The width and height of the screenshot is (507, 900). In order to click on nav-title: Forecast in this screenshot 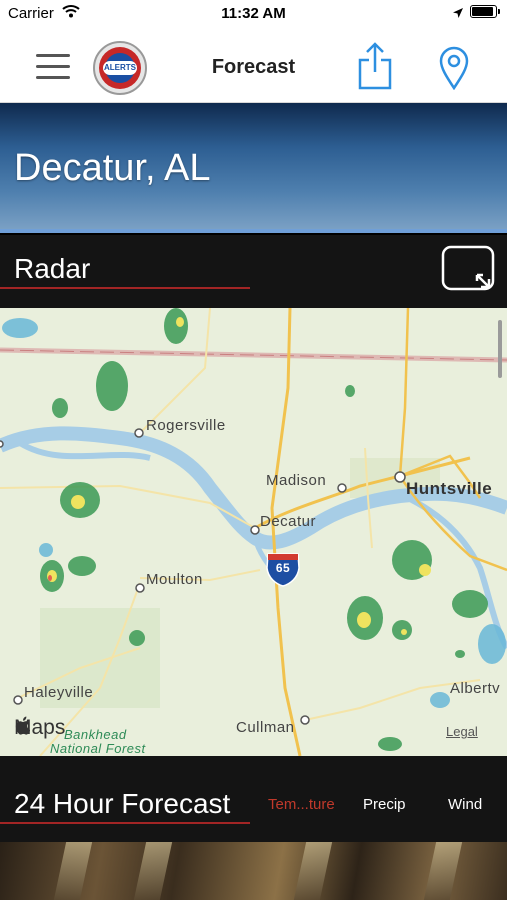, I will do `click(253, 67)`.